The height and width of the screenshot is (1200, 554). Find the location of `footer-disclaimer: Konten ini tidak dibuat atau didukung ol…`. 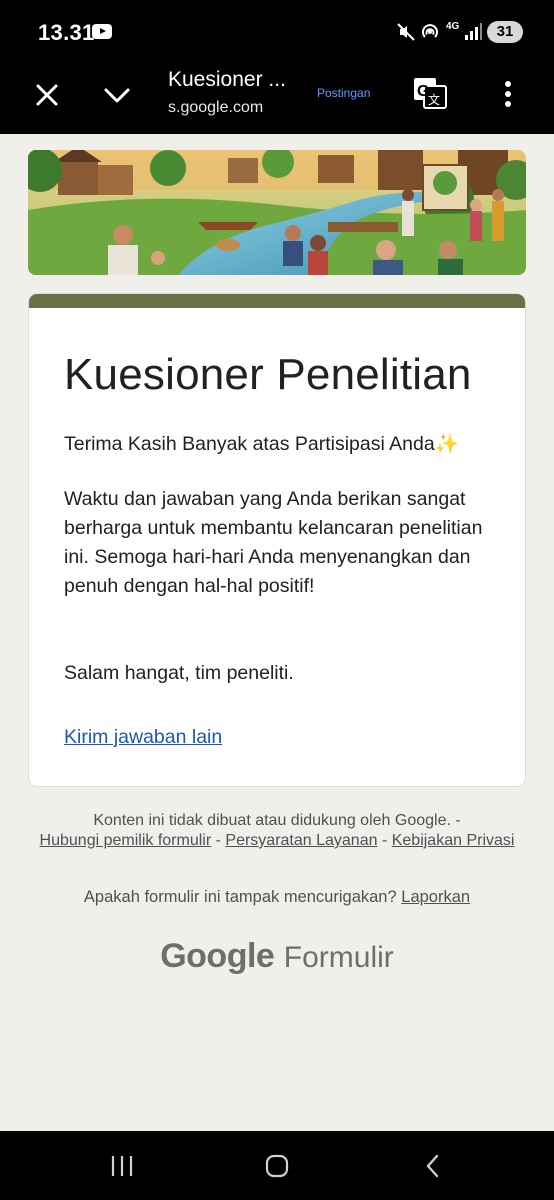

footer-disclaimer: Konten ini tidak dibuat atau didukung ol… is located at coordinates (277, 831).